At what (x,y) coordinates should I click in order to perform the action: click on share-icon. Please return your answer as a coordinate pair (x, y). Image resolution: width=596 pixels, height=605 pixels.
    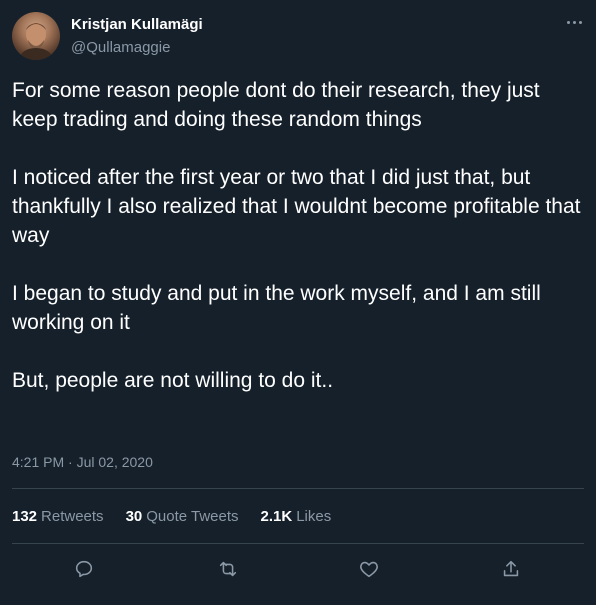
    Looking at the image, I should click on (511, 568).